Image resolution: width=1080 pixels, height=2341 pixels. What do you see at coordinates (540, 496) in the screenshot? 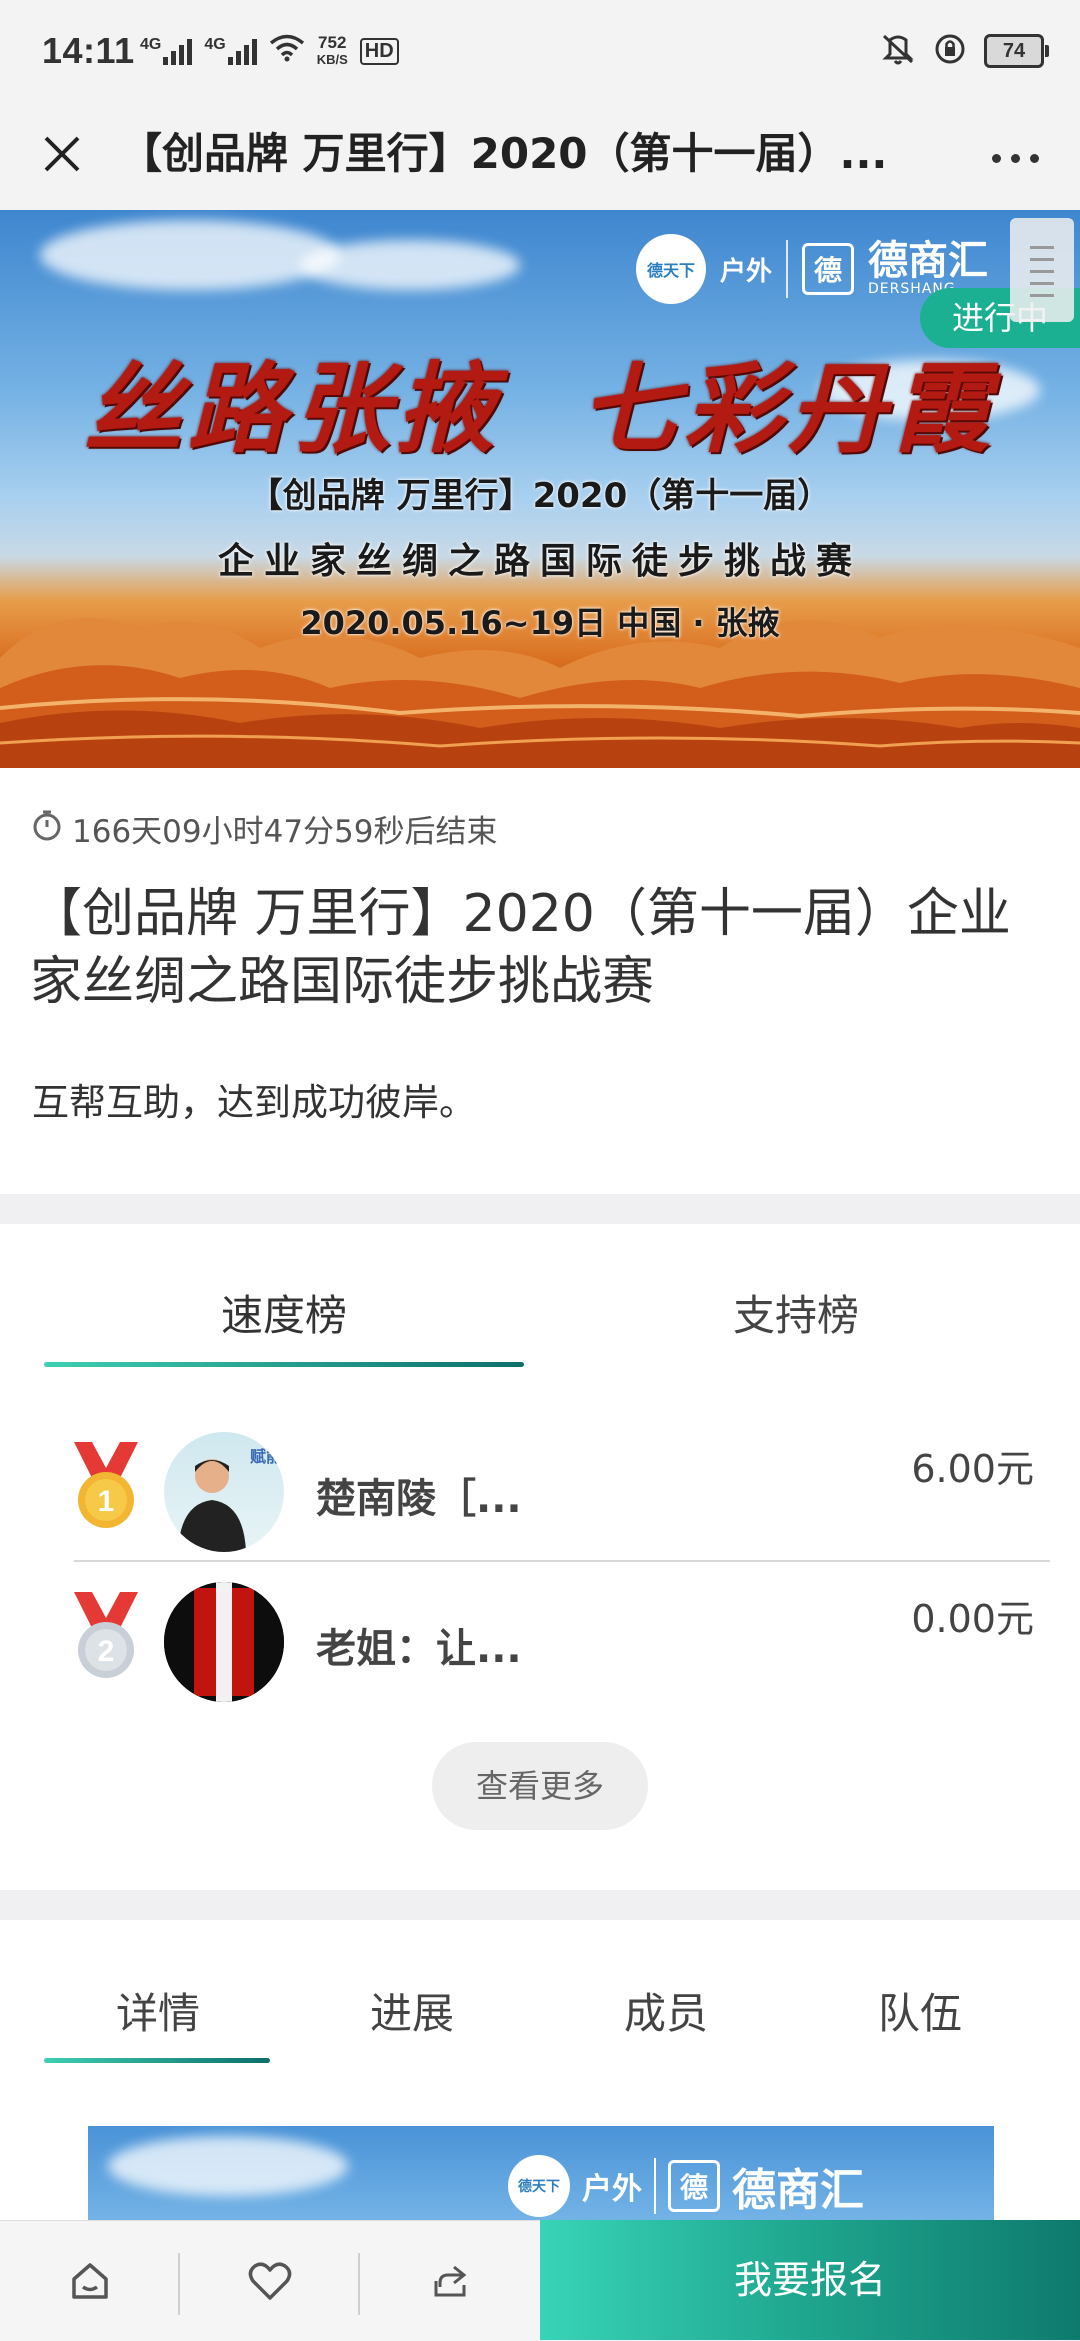
I see `banner-subtitle: 【创品牌 万里行】2020（第十一届）` at bounding box center [540, 496].